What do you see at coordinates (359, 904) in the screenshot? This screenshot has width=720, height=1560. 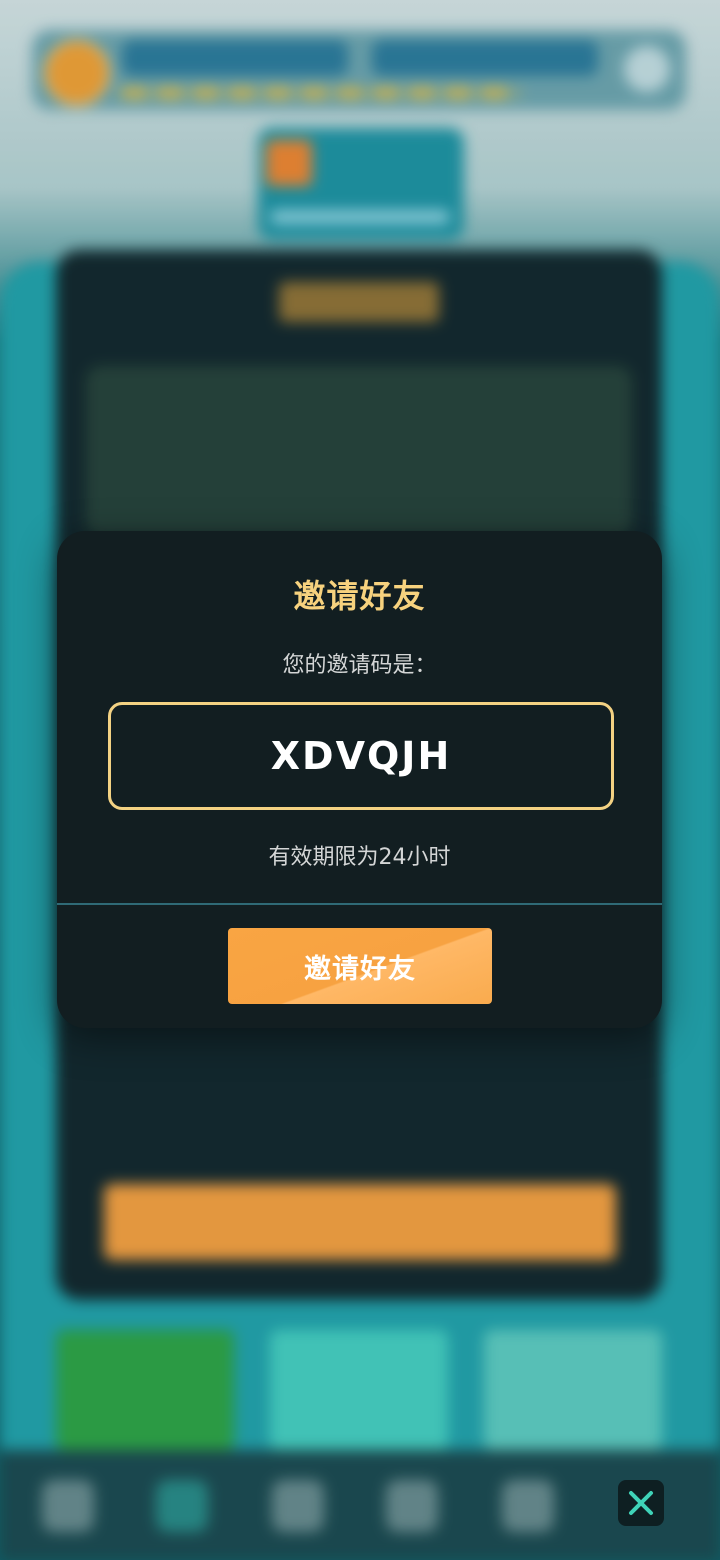 I see `divider` at bounding box center [359, 904].